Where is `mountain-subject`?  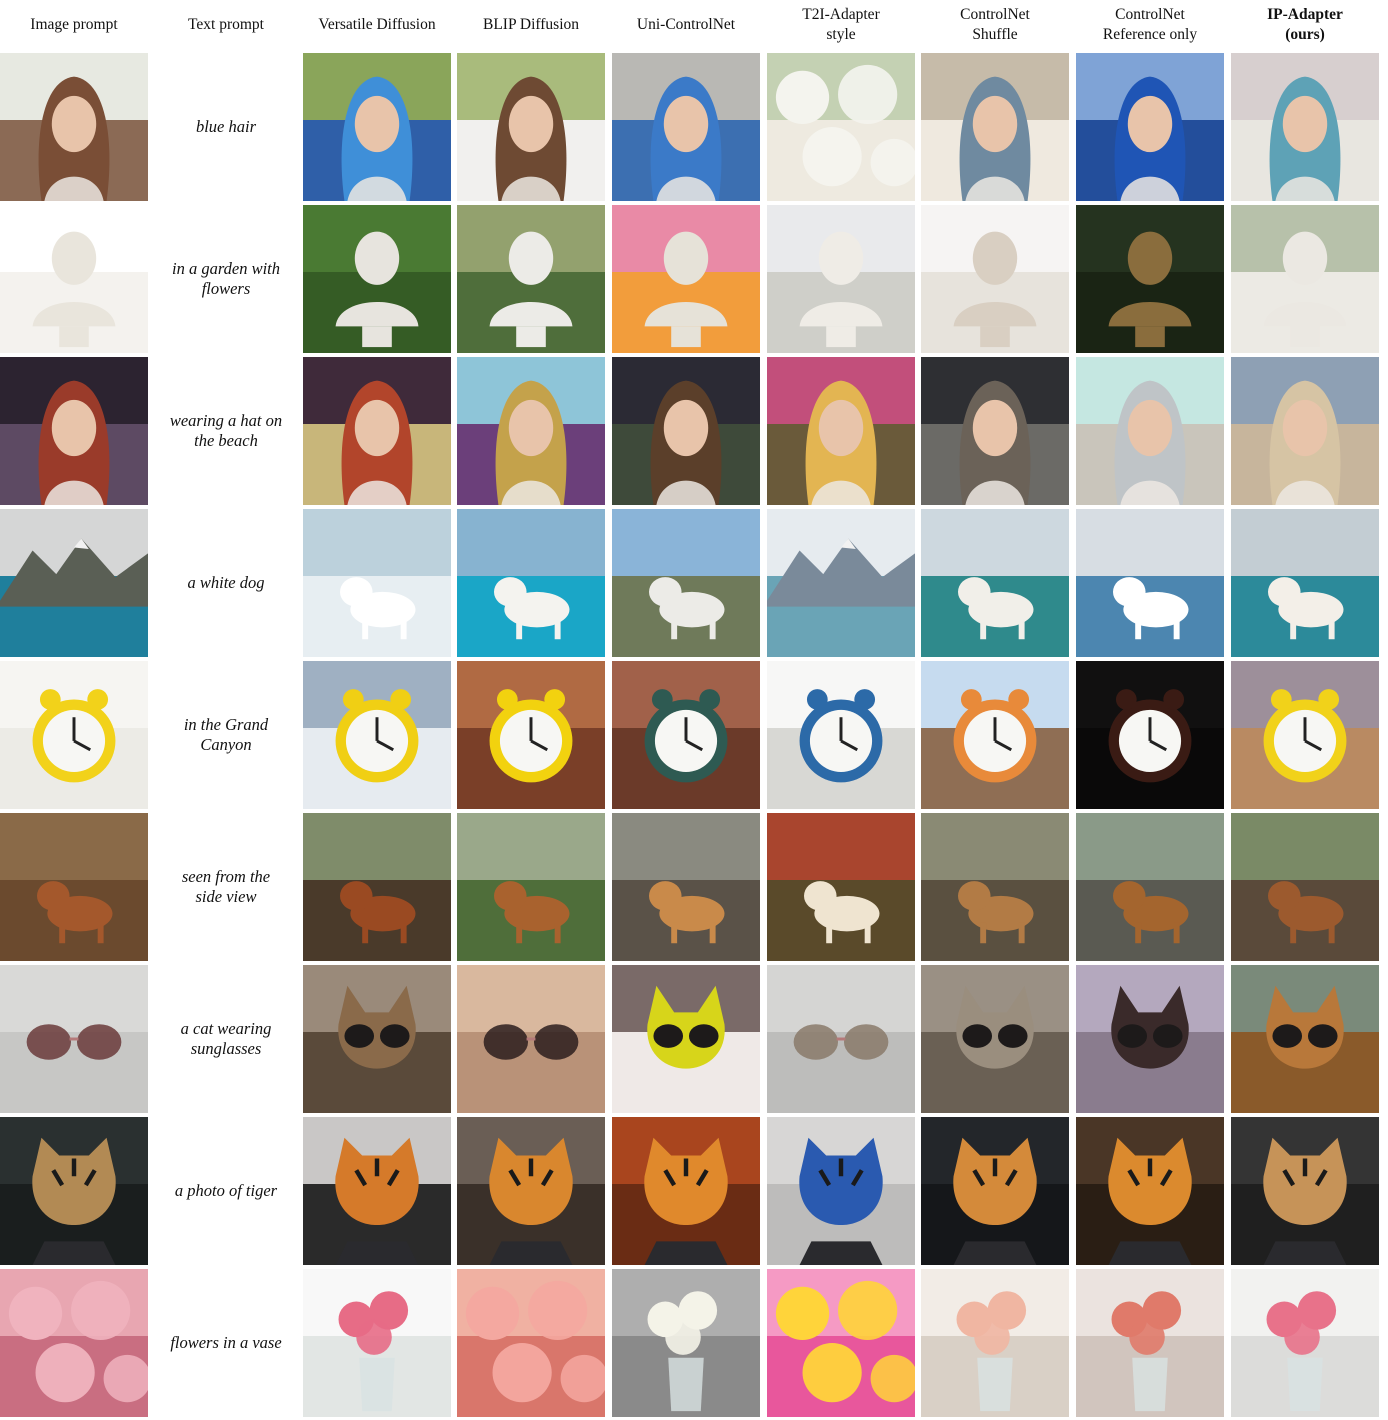 mountain-subject is located at coordinates (841, 572).